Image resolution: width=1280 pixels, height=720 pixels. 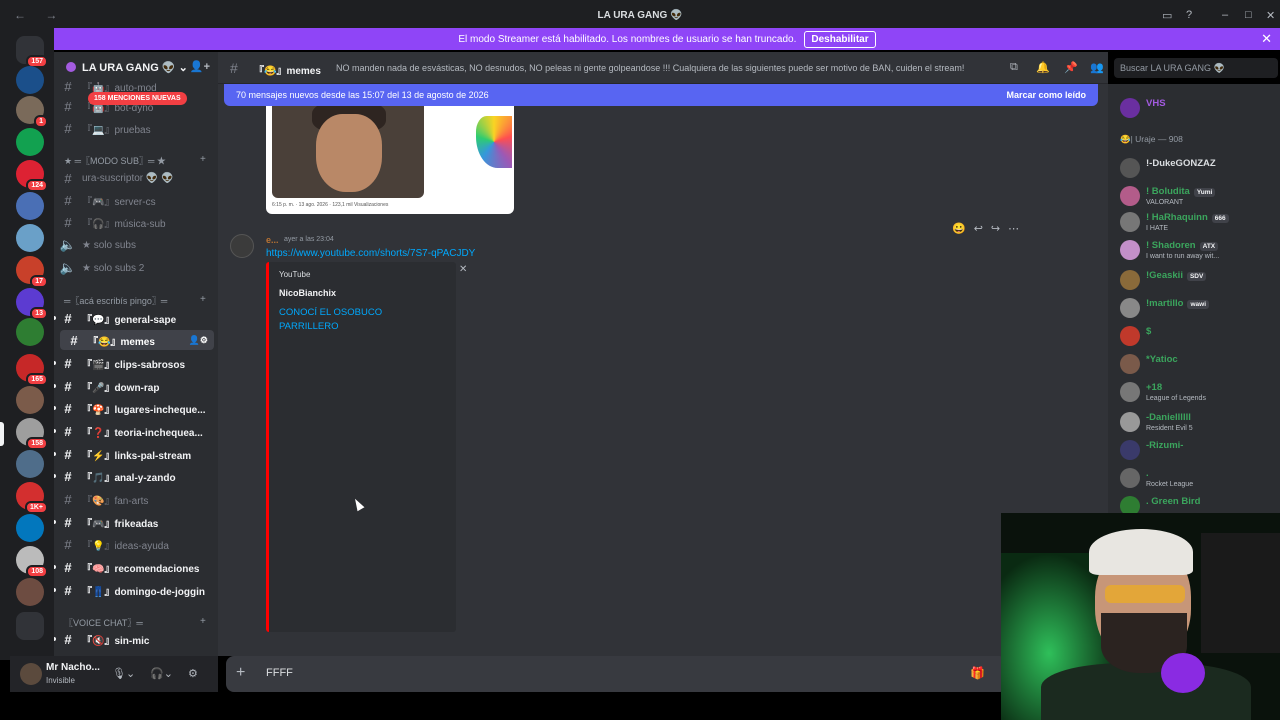 I want to click on member-item: !-DukeGONZAZ, so click(x=1200, y=169).